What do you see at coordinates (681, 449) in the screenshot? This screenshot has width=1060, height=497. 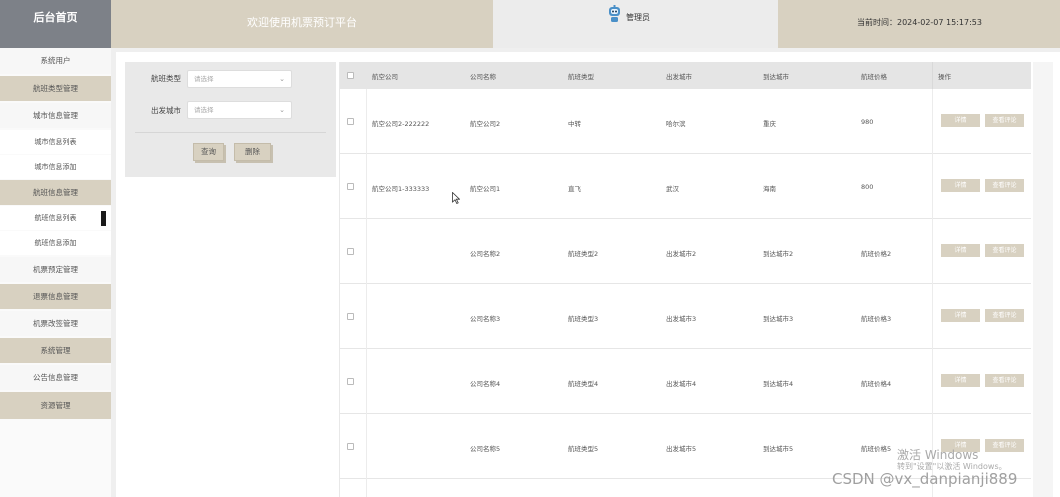 I see `cell-departure-city: 出发城市5` at bounding box center [681, 449].